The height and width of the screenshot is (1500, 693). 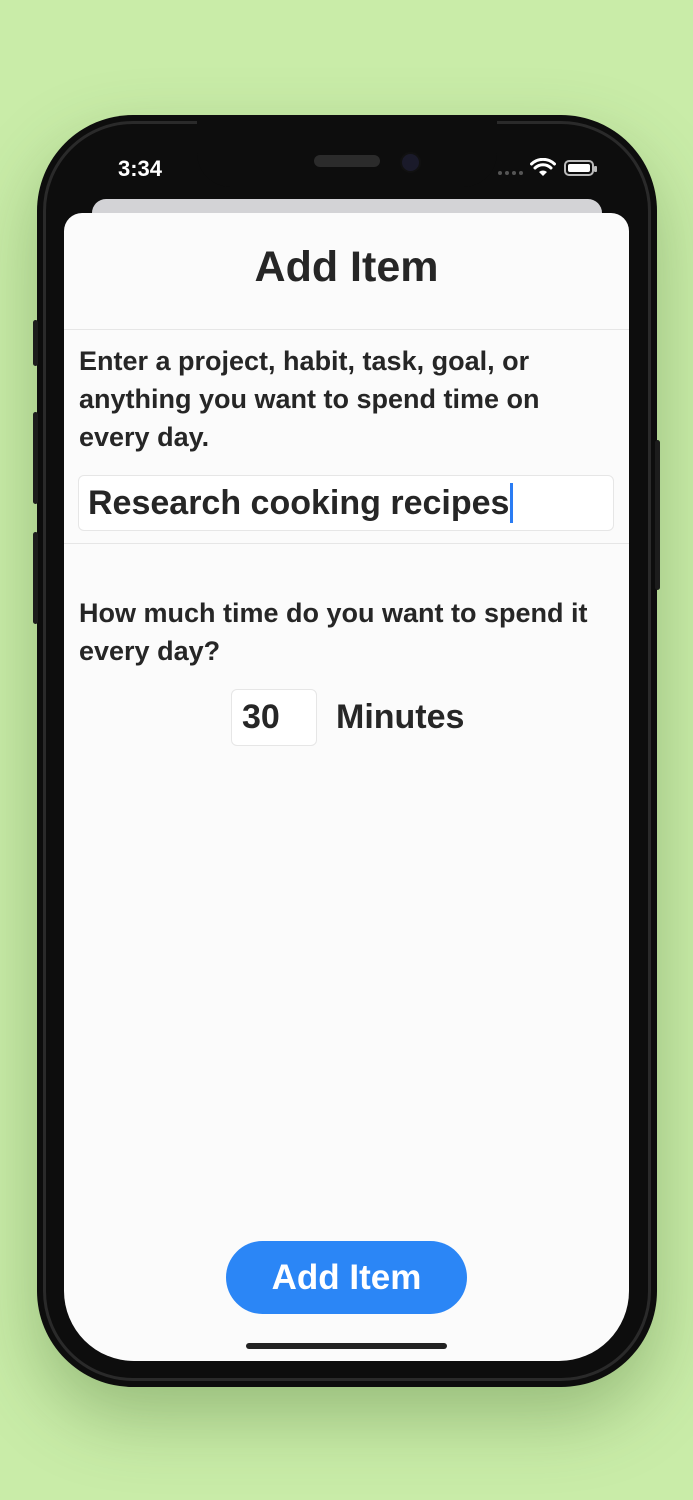 I want to click on item-name-value: Research cooking recipes, so click(x=299, y=502).